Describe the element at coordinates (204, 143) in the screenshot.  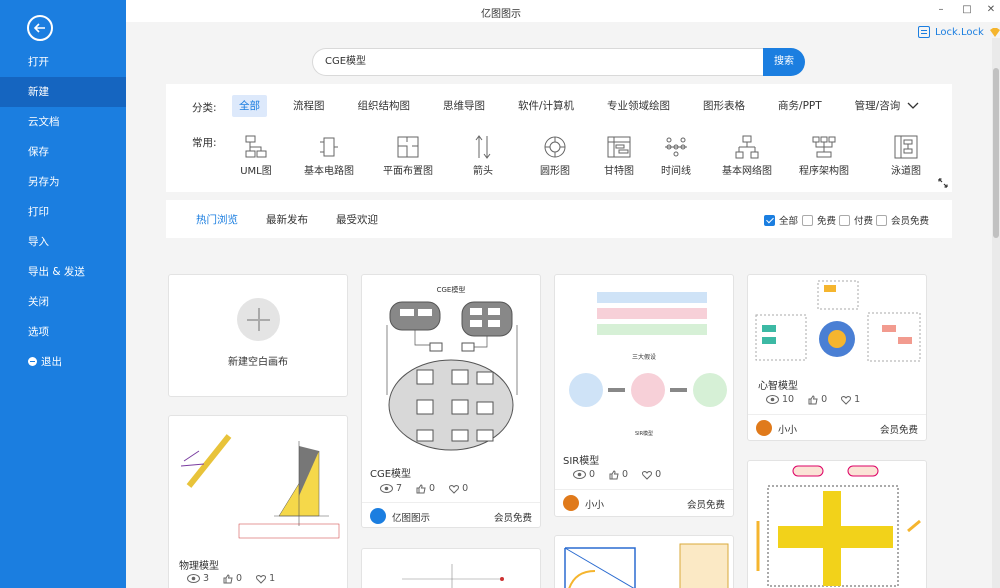
I see `common-label: 常用:` at that location.